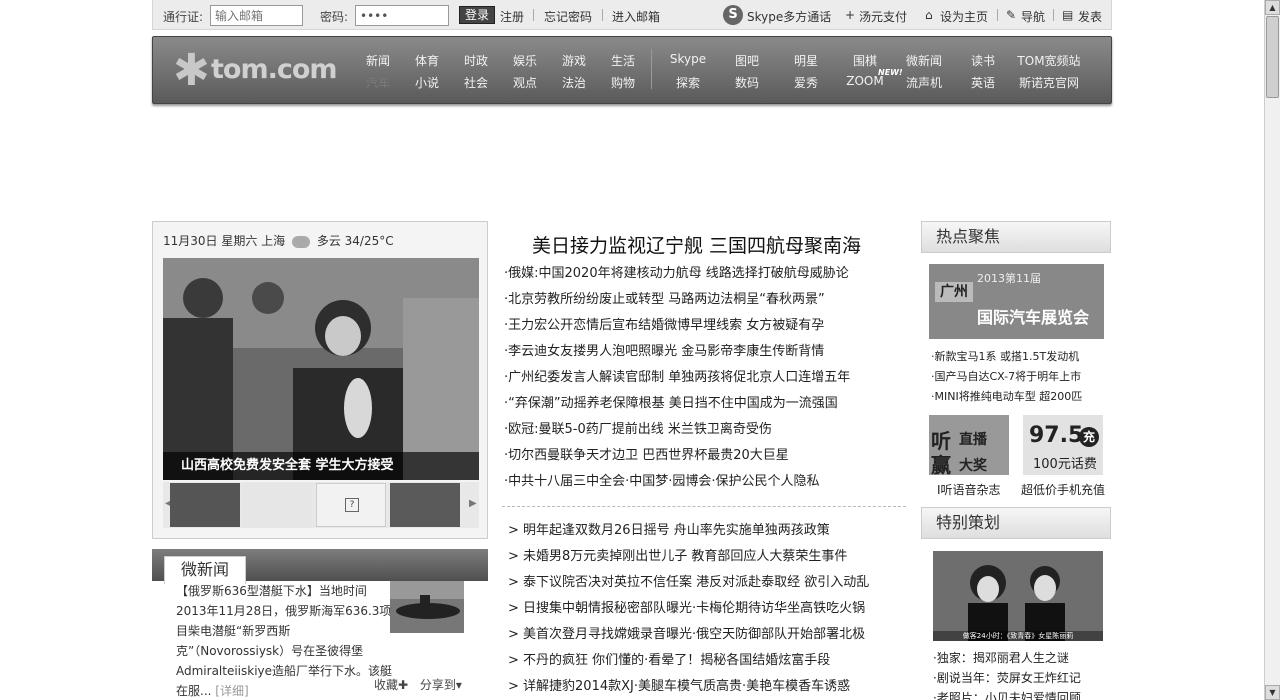 This screenshot has height=700, width=1280. What do you see at coordinates (256, 15) in the screenshot?
I see `email-input` at bounding box center [256, 15].